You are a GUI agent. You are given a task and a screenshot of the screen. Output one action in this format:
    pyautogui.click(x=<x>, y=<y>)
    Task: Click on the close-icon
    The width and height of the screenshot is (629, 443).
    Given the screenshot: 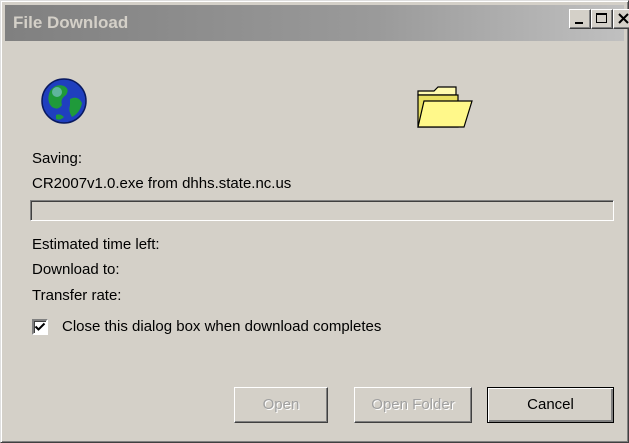 What is the action you would take?
    pyautogui.click(x=623, y=18)
    